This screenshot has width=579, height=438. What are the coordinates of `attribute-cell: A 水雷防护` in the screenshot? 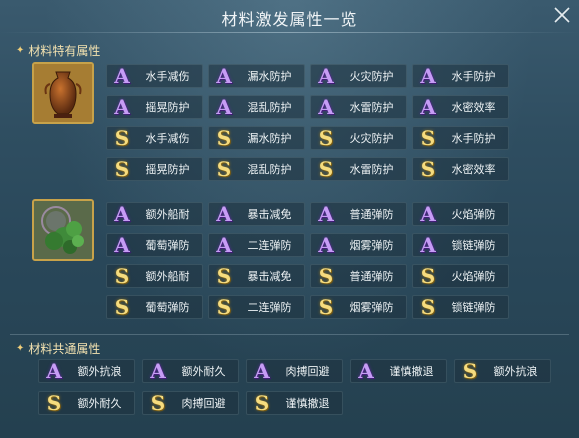 It's located at (358, 107).